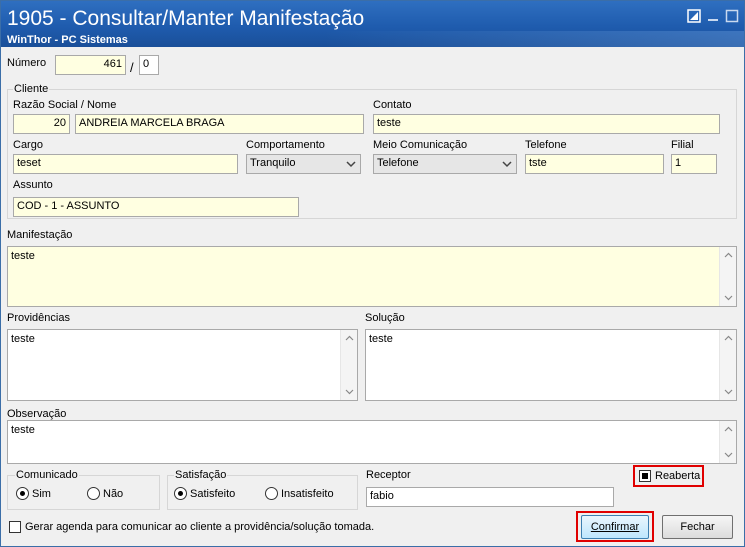 This screenshot has height=547, width=745. I want to click on window-subtitle: WinThor - PC Sistemas, so click(67, 40).